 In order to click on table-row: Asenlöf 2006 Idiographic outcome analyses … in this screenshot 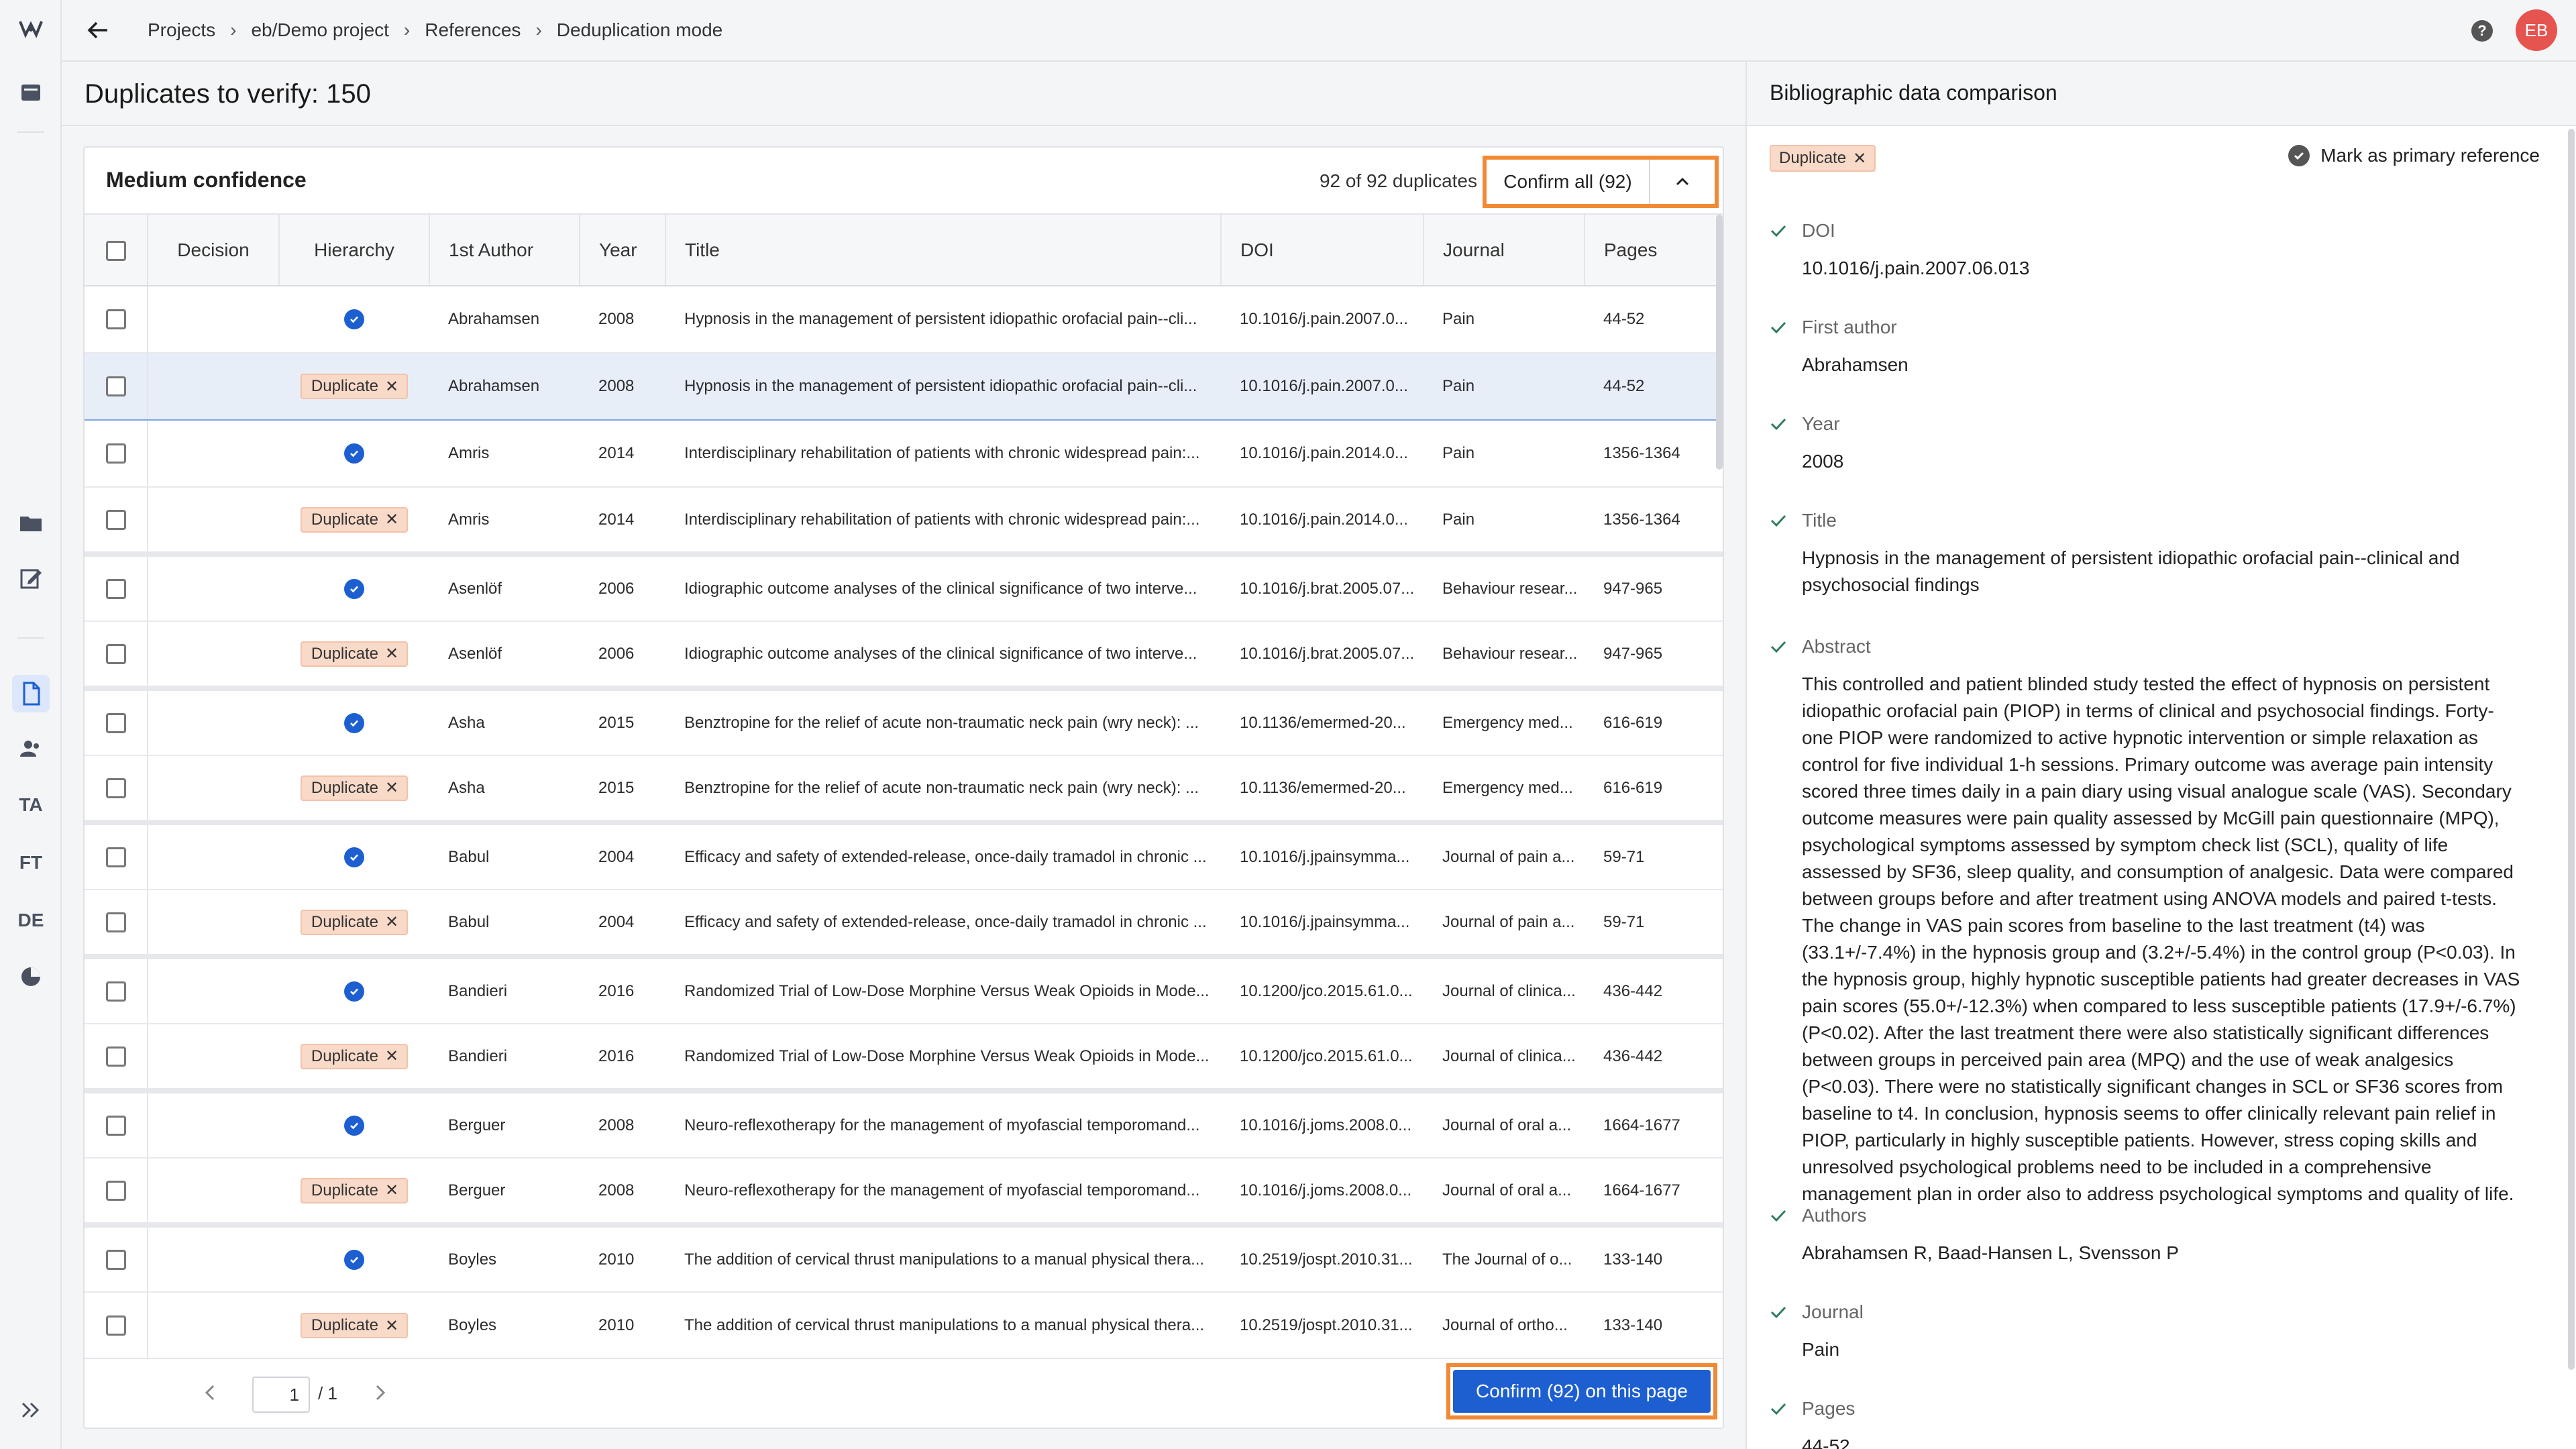, I will do `click(904, 588)`.